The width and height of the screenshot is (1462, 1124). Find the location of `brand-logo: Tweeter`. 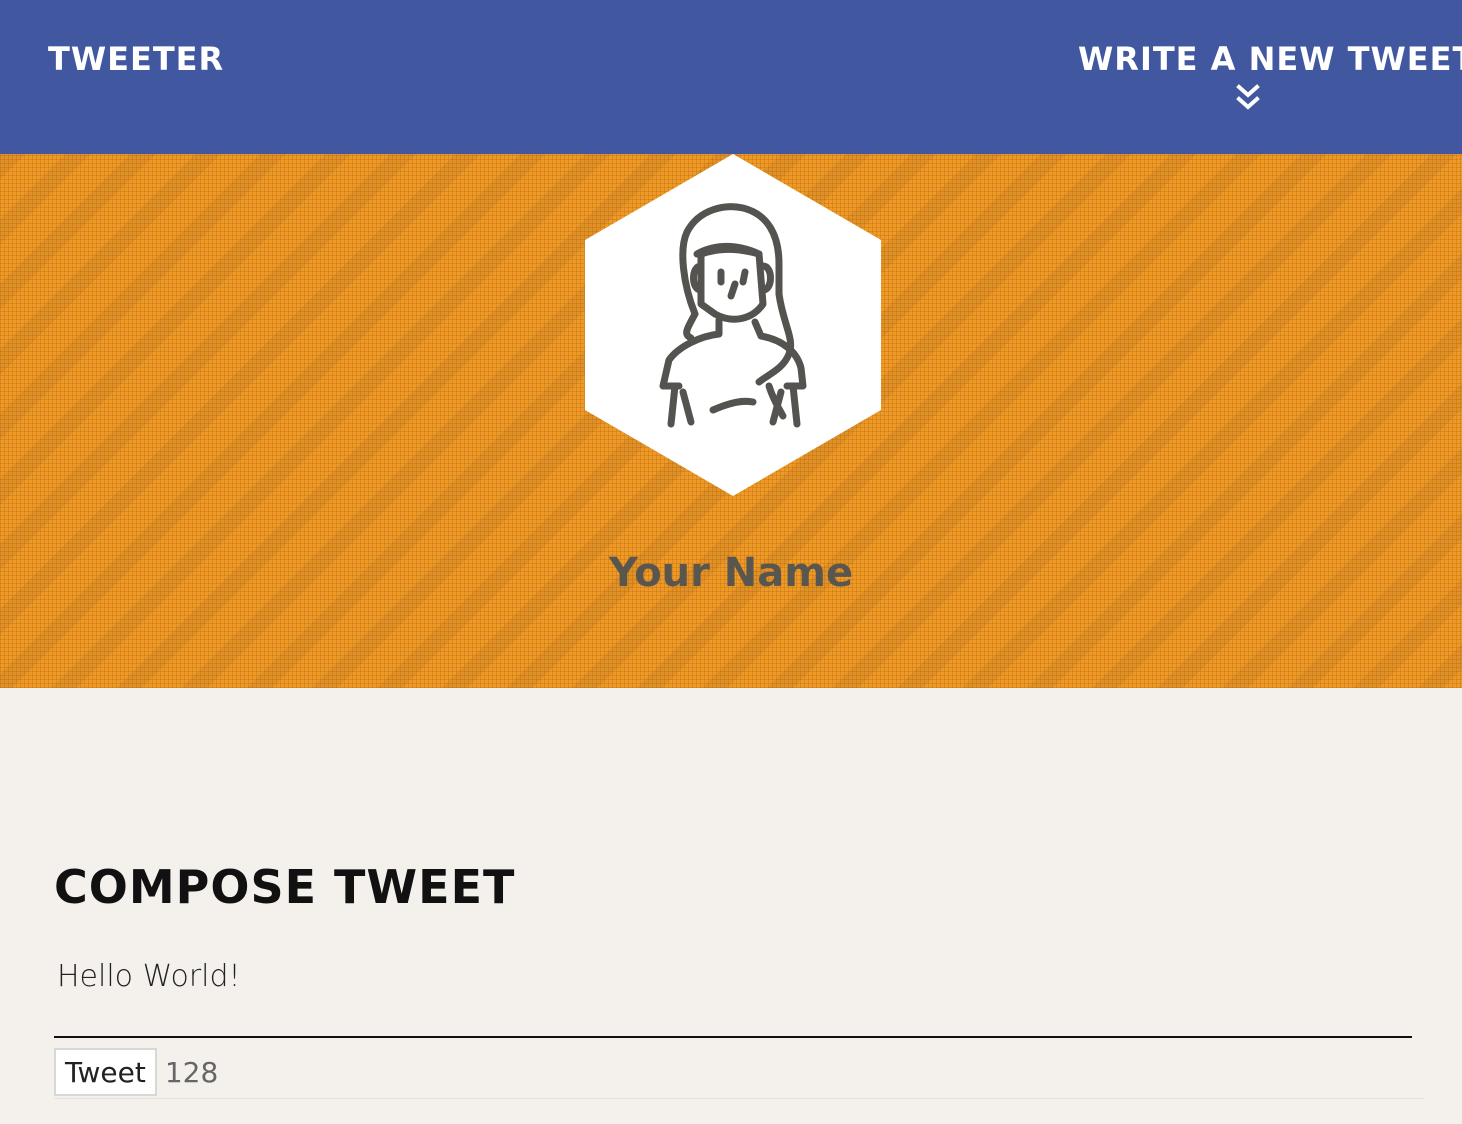

brand-logo: Tweeter is located at coordinates (136, 59).